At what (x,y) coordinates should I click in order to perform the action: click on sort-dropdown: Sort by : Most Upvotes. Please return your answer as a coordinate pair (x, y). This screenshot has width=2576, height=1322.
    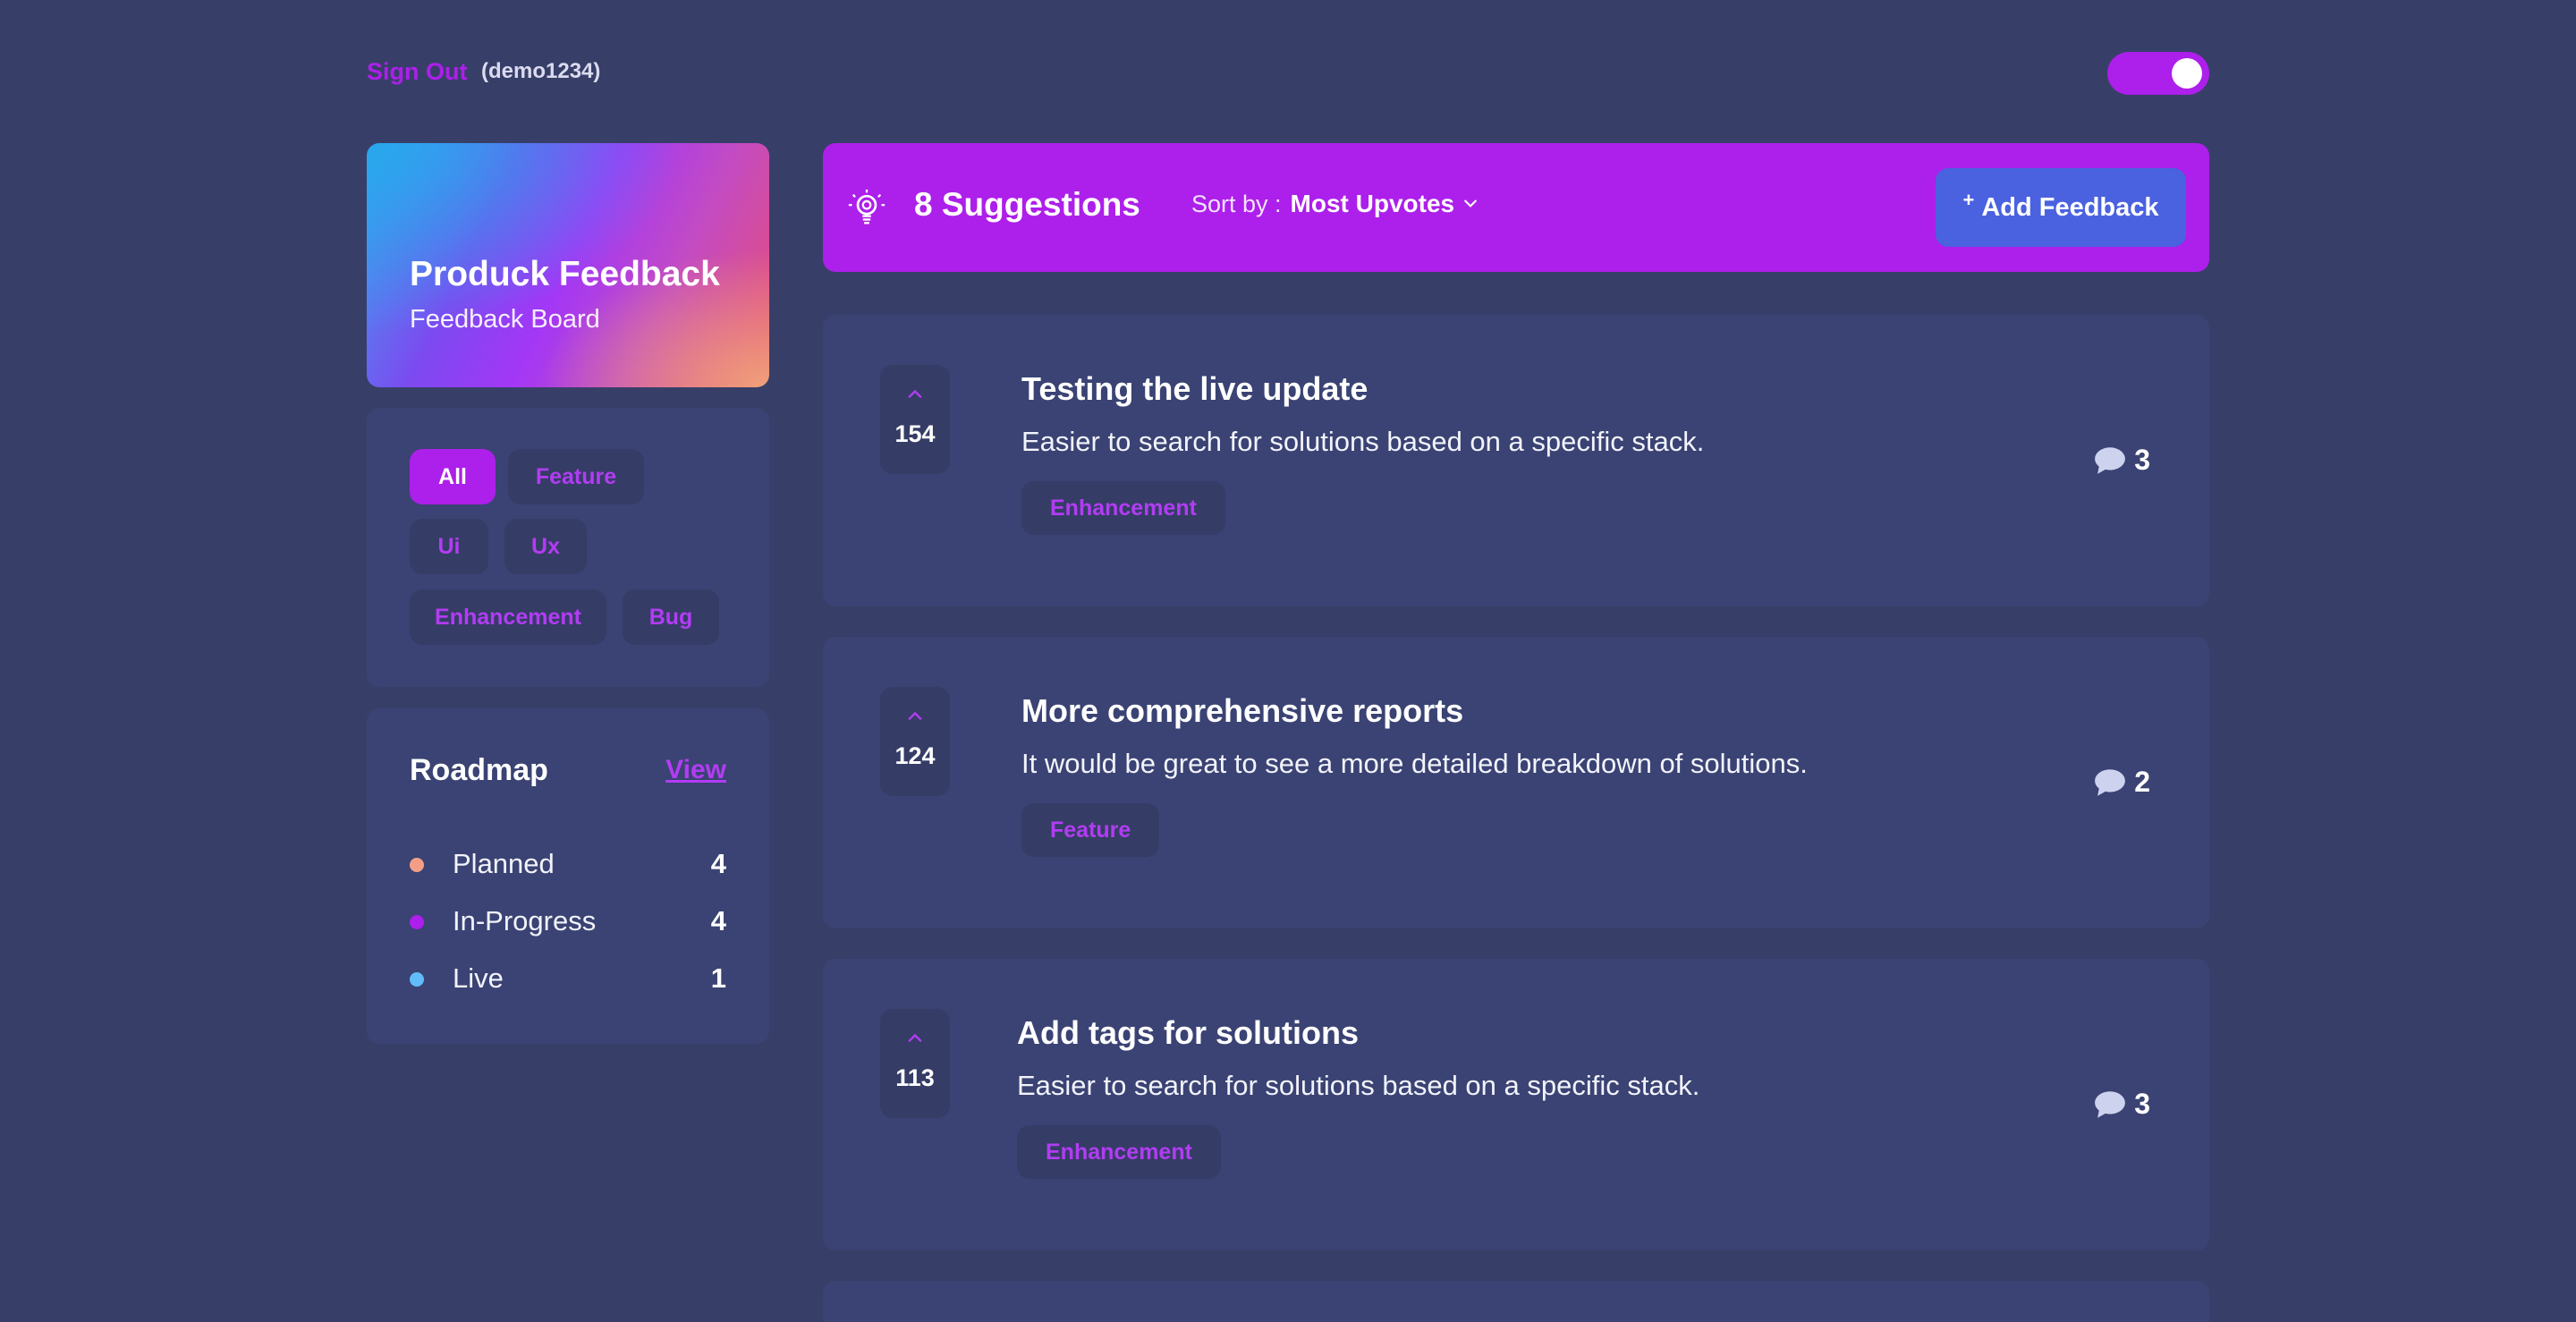
    Looking at the image, I should click on (1334, 204).